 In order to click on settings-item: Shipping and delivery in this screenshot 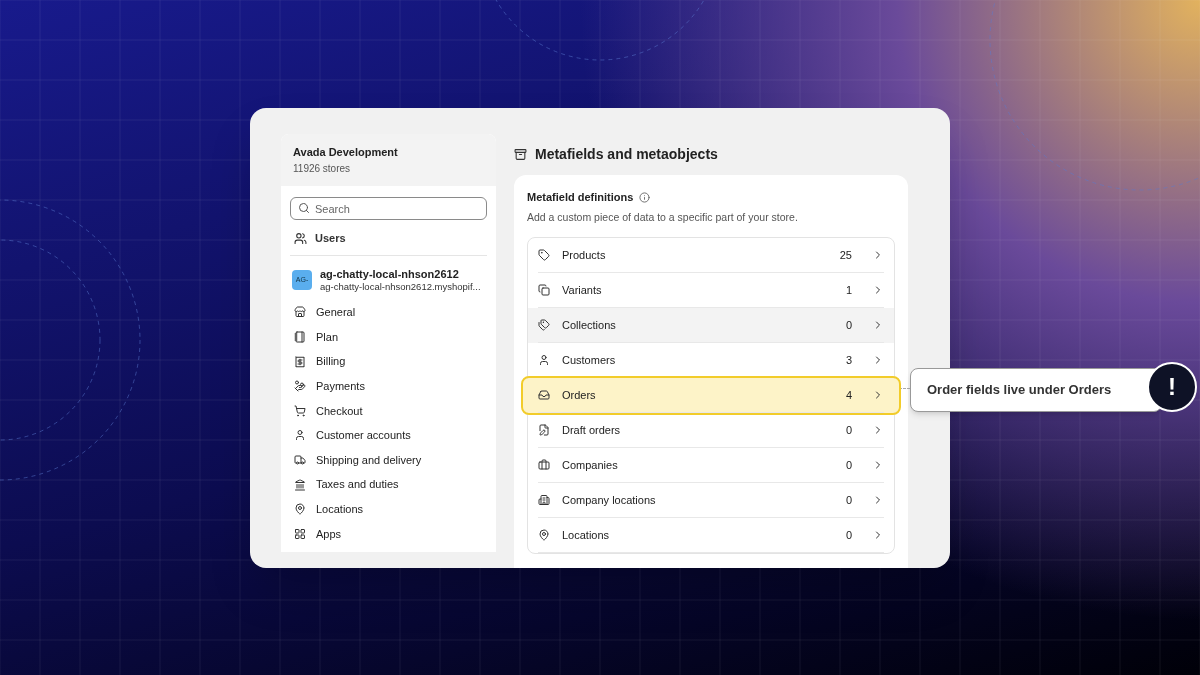, I will do `click(388, 460)`.